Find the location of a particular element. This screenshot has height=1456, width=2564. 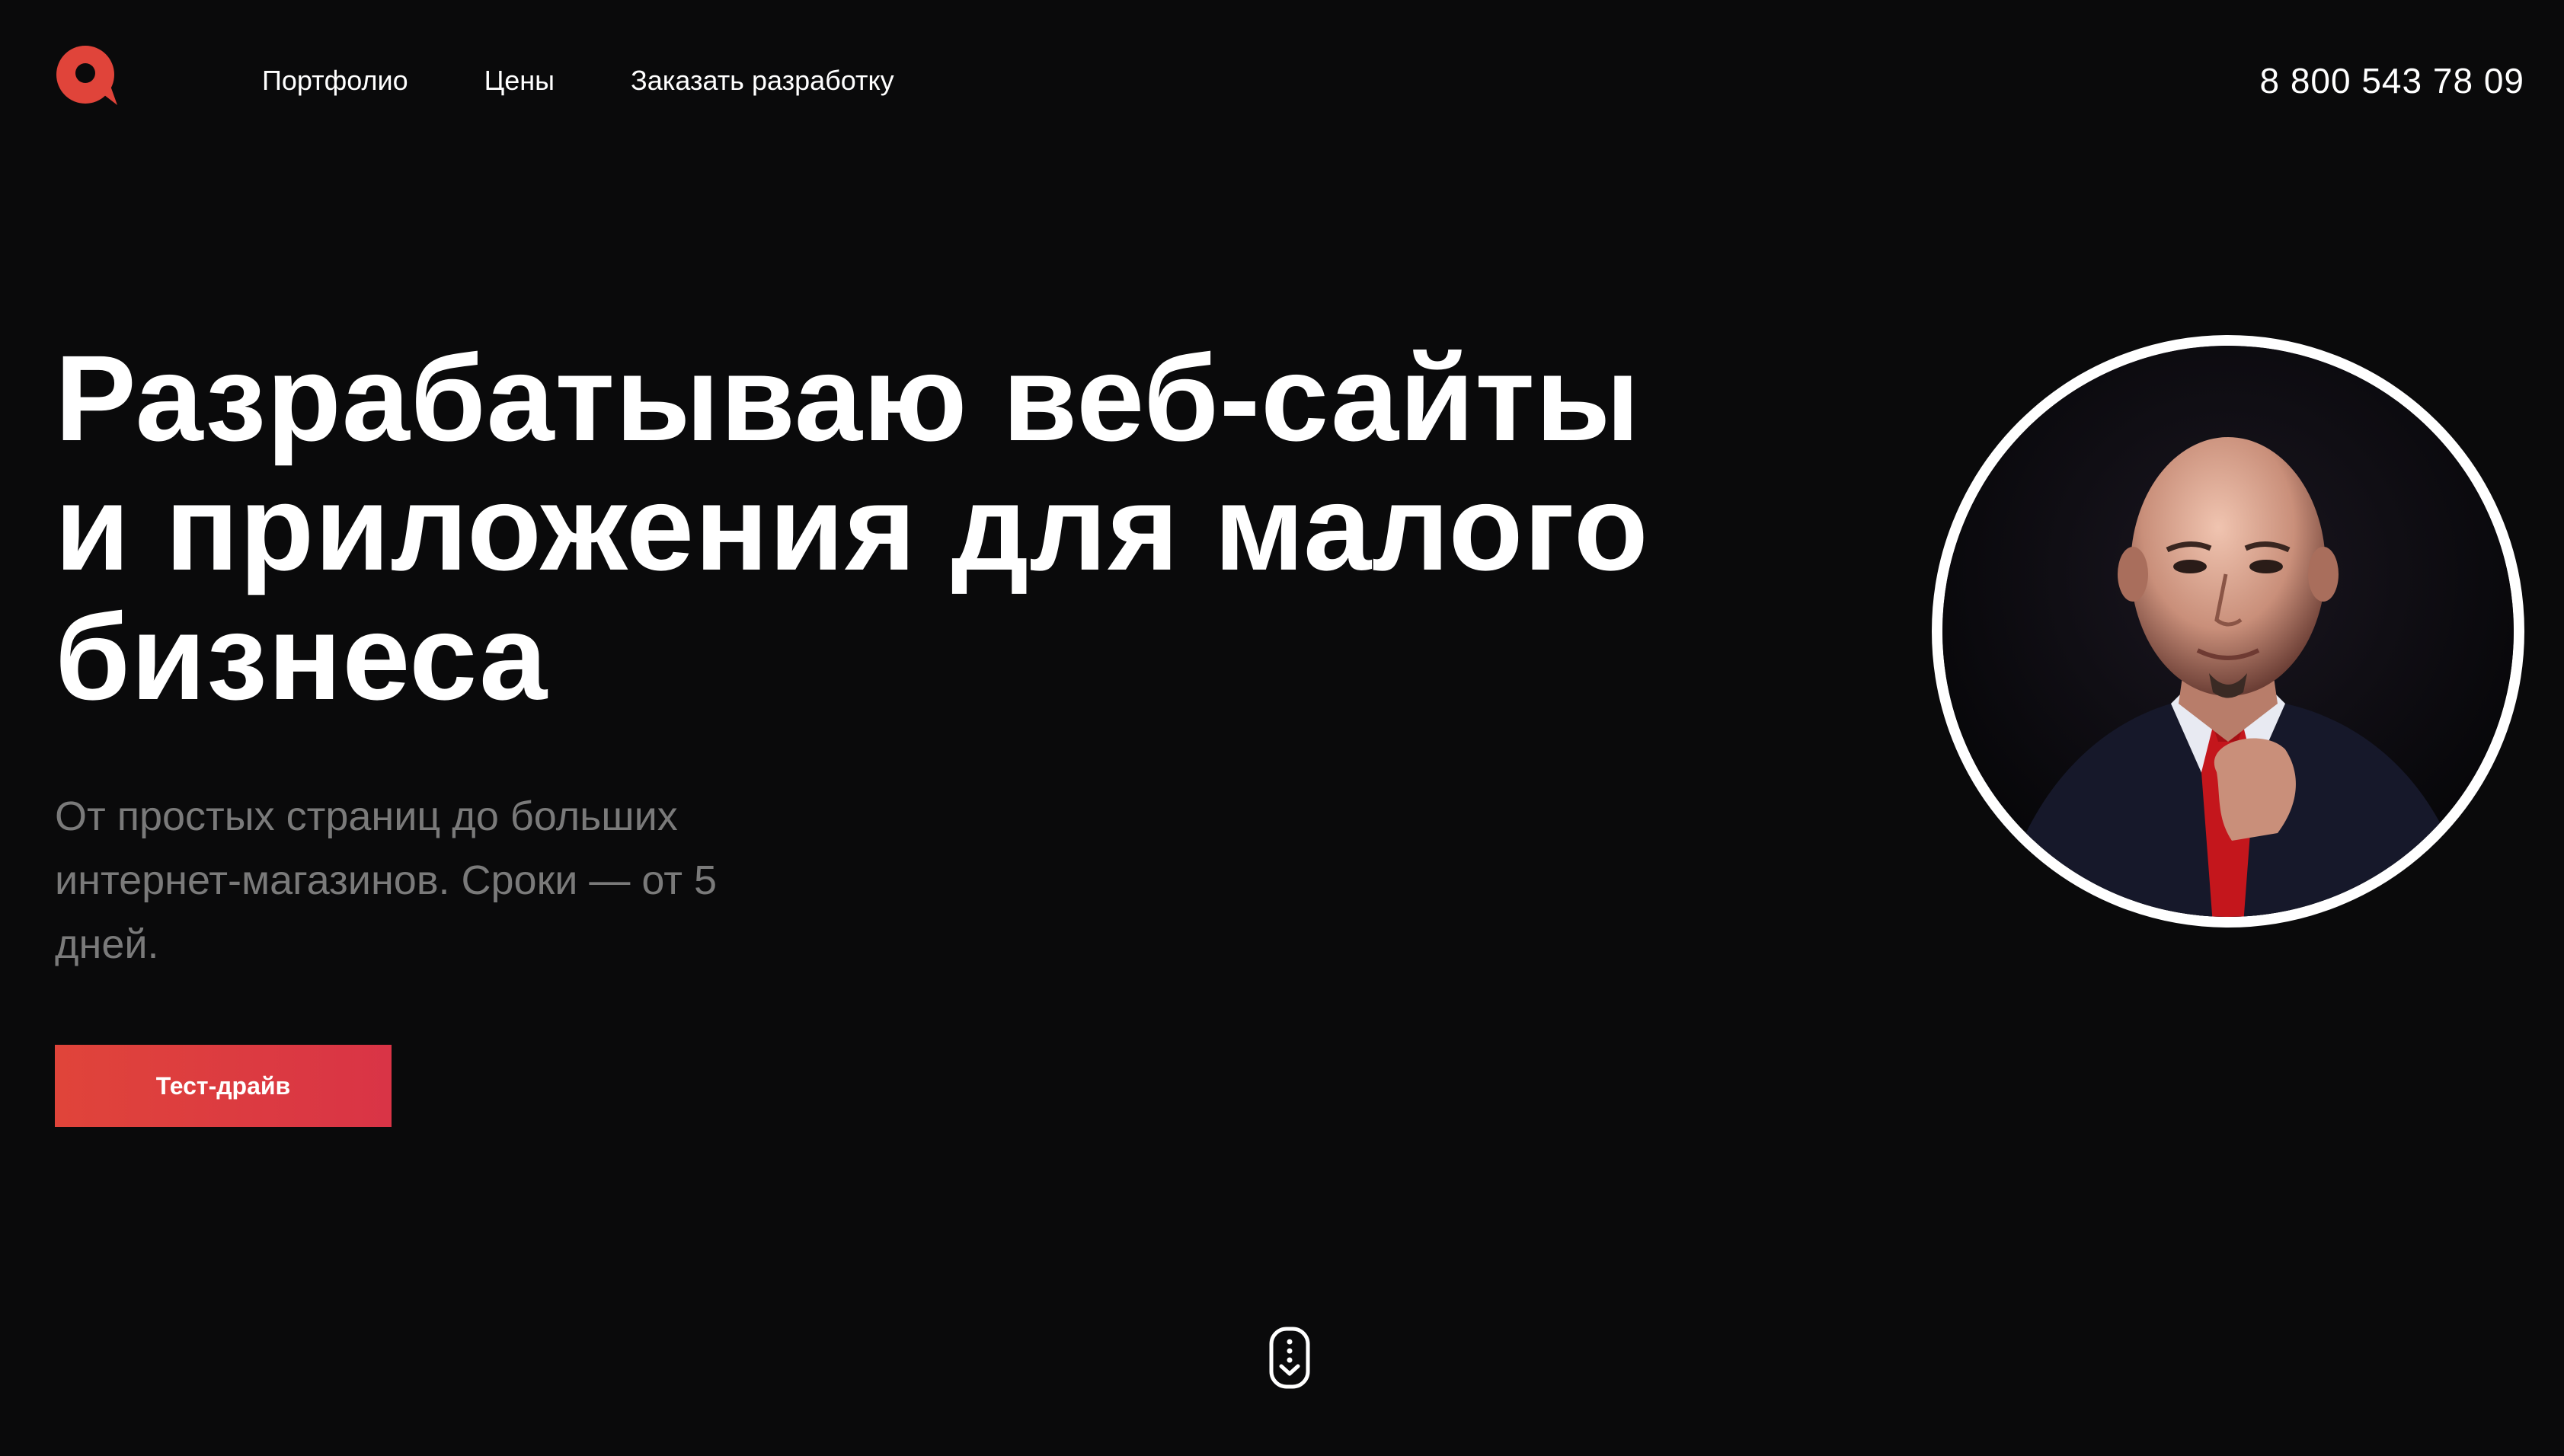

nav-link-prices: Цены is located at coordinates (519, 80).